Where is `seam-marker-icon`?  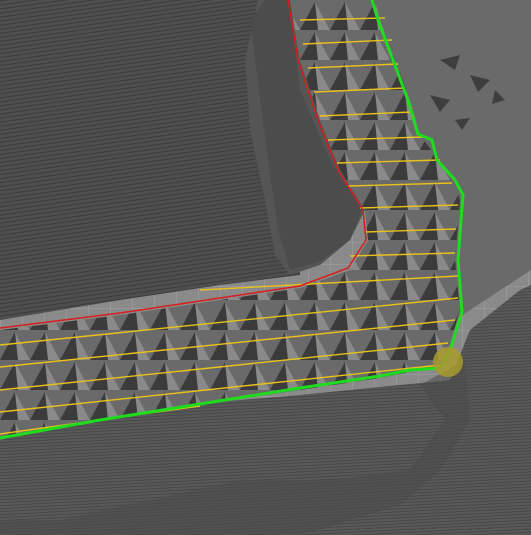
seam-marker-icon is located at coordinates (448, 362).